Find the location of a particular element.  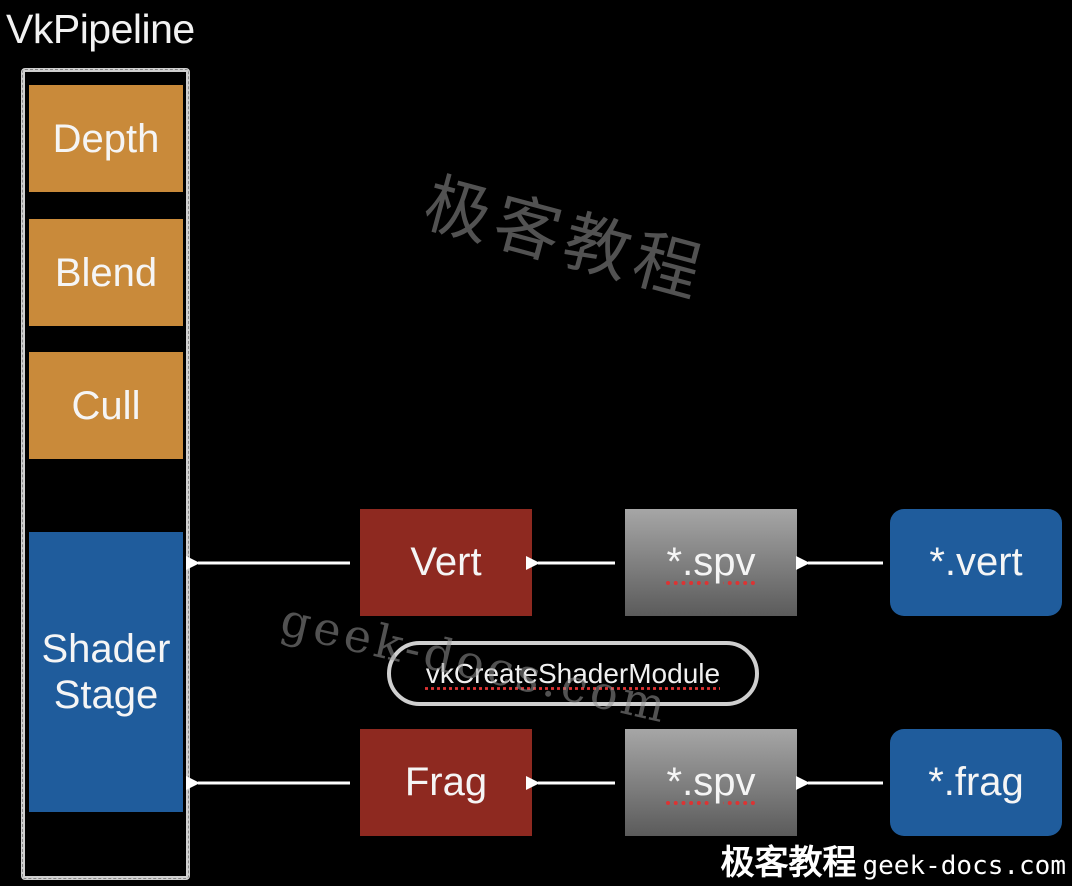

footer-watermark-cn: 极客教程 is located at coordinates (788, 863).